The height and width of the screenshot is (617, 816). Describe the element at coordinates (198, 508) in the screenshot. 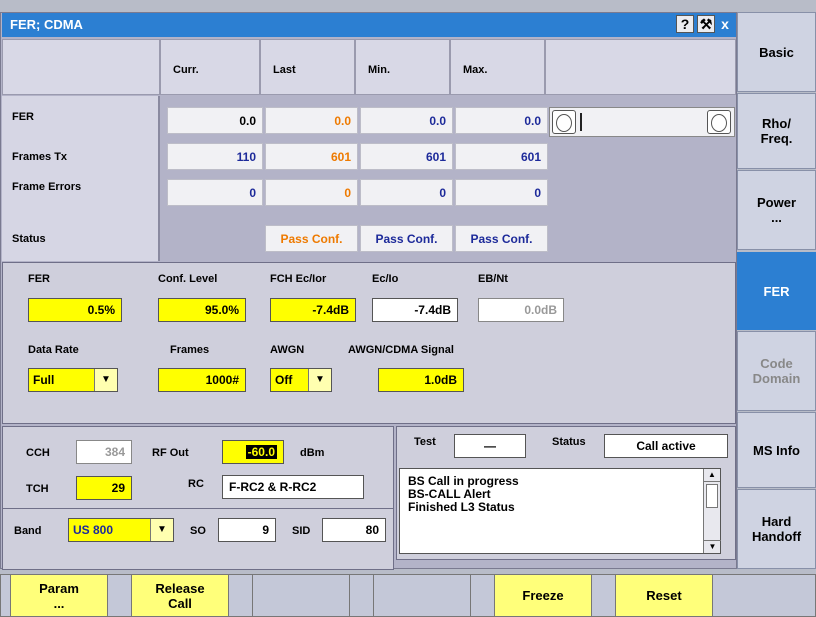

I see `divider` at that location.